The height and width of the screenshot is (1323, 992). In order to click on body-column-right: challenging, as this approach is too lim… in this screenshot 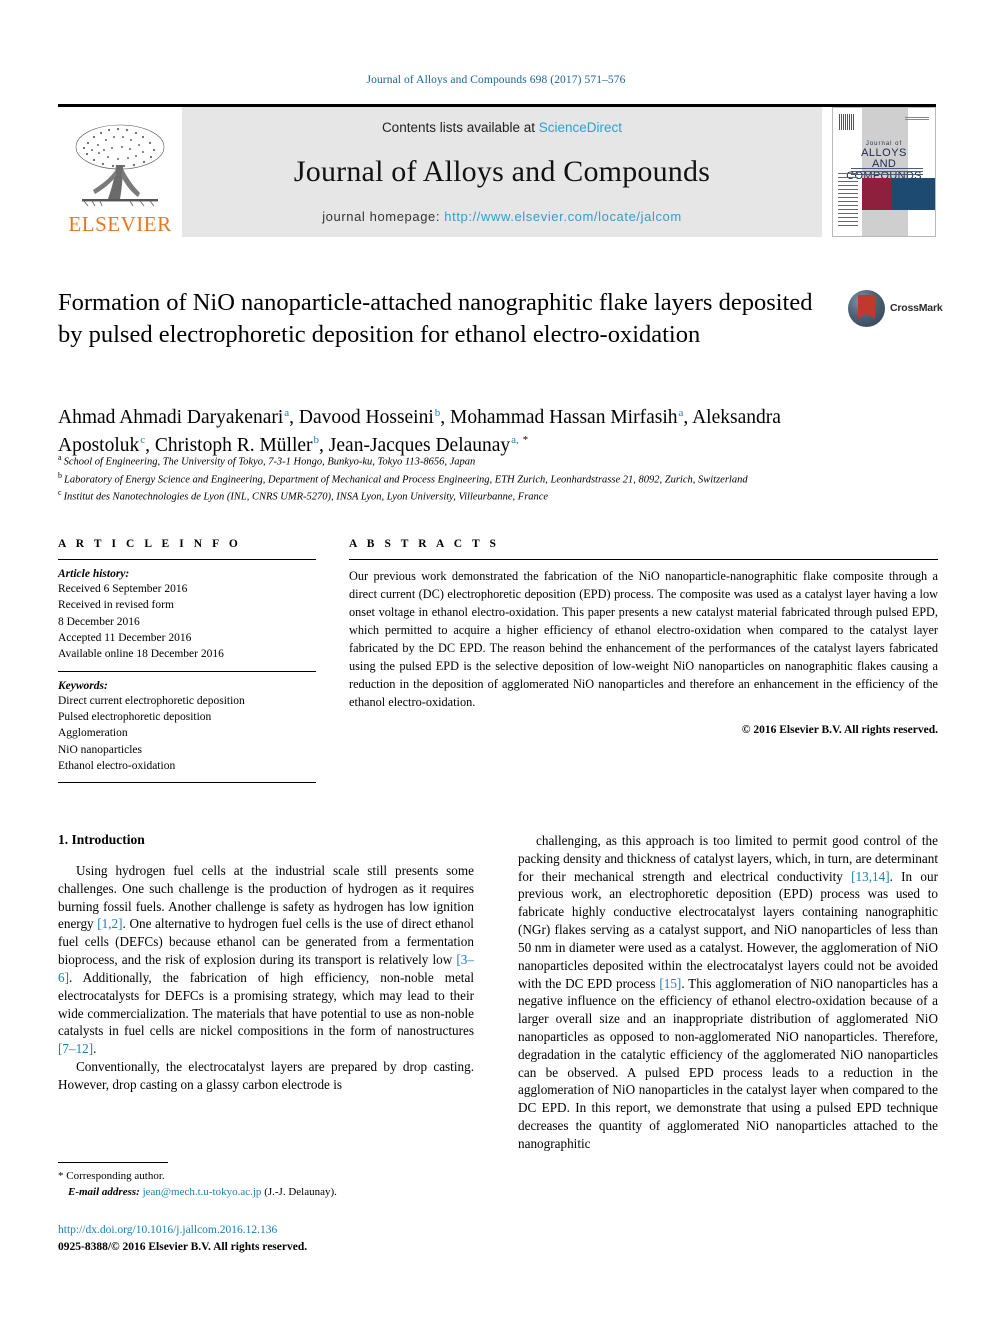, I will do `click(728, 992)`.